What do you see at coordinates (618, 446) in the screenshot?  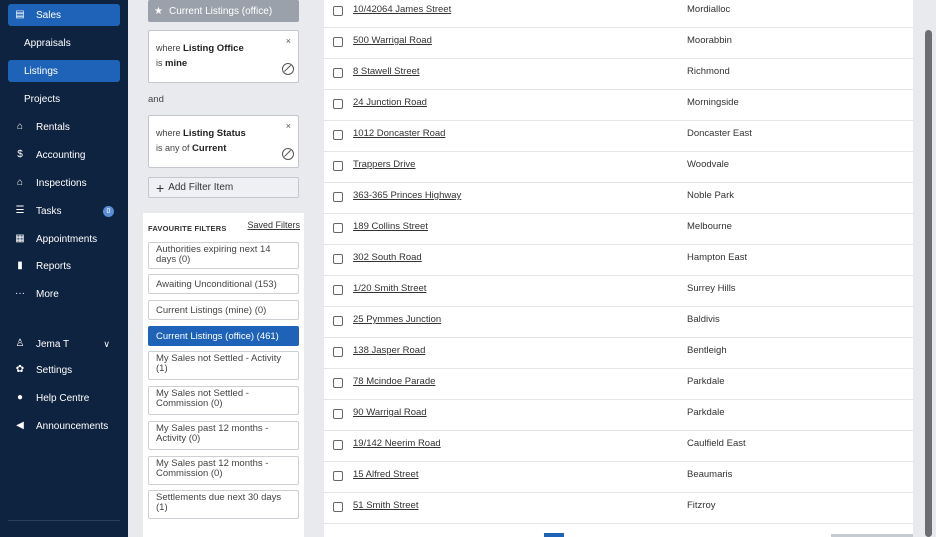 I see `table-row: 19/142 Neerim Road Caulfield East` at bounding box center [618, 446].